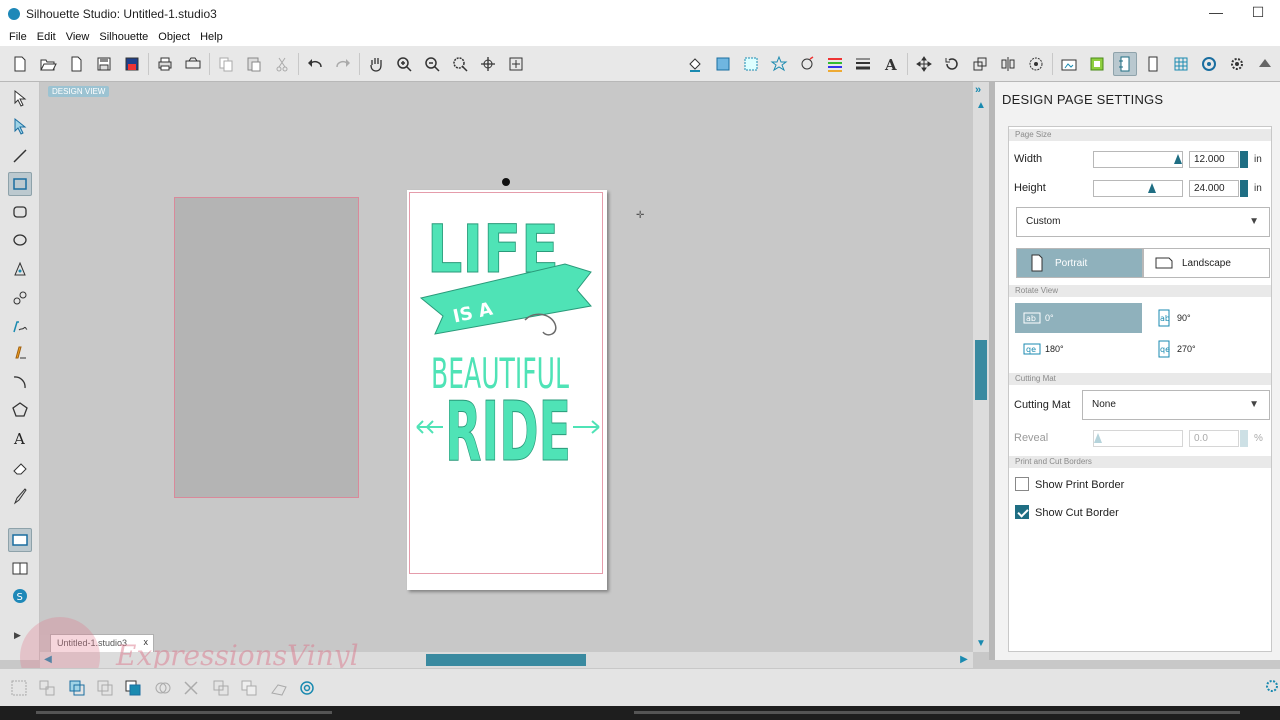  What do you see at coordinates (460, 64) in the screenshot?
I see `zoom-selection-button` at bounding box center [460, 64].